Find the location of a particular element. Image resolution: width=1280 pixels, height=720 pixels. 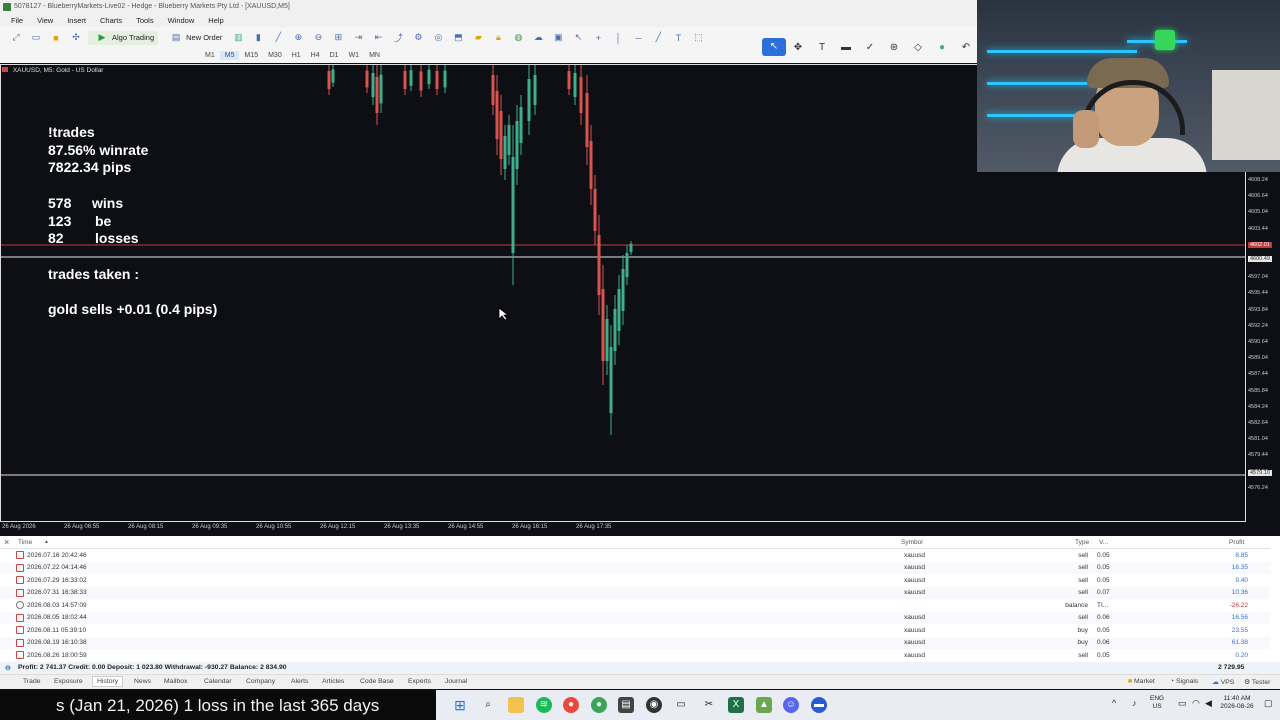

rectangle-icon: ▬ is located at coordinates (846, 47).